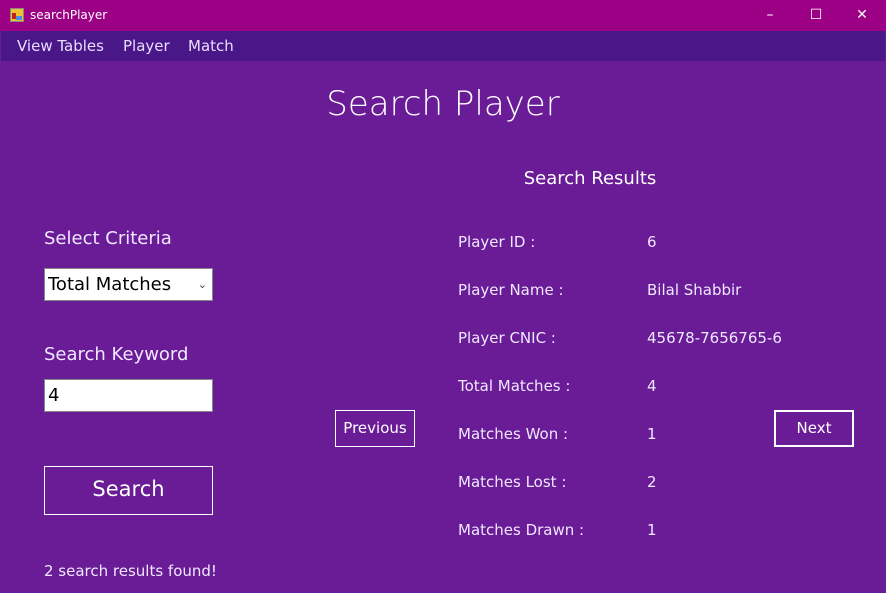 The image size is (886, 593). What do you see at coordinates (69, 15) in the screenshot?
I see `window-title: searchPlayer` at bounding box center [69, 15].